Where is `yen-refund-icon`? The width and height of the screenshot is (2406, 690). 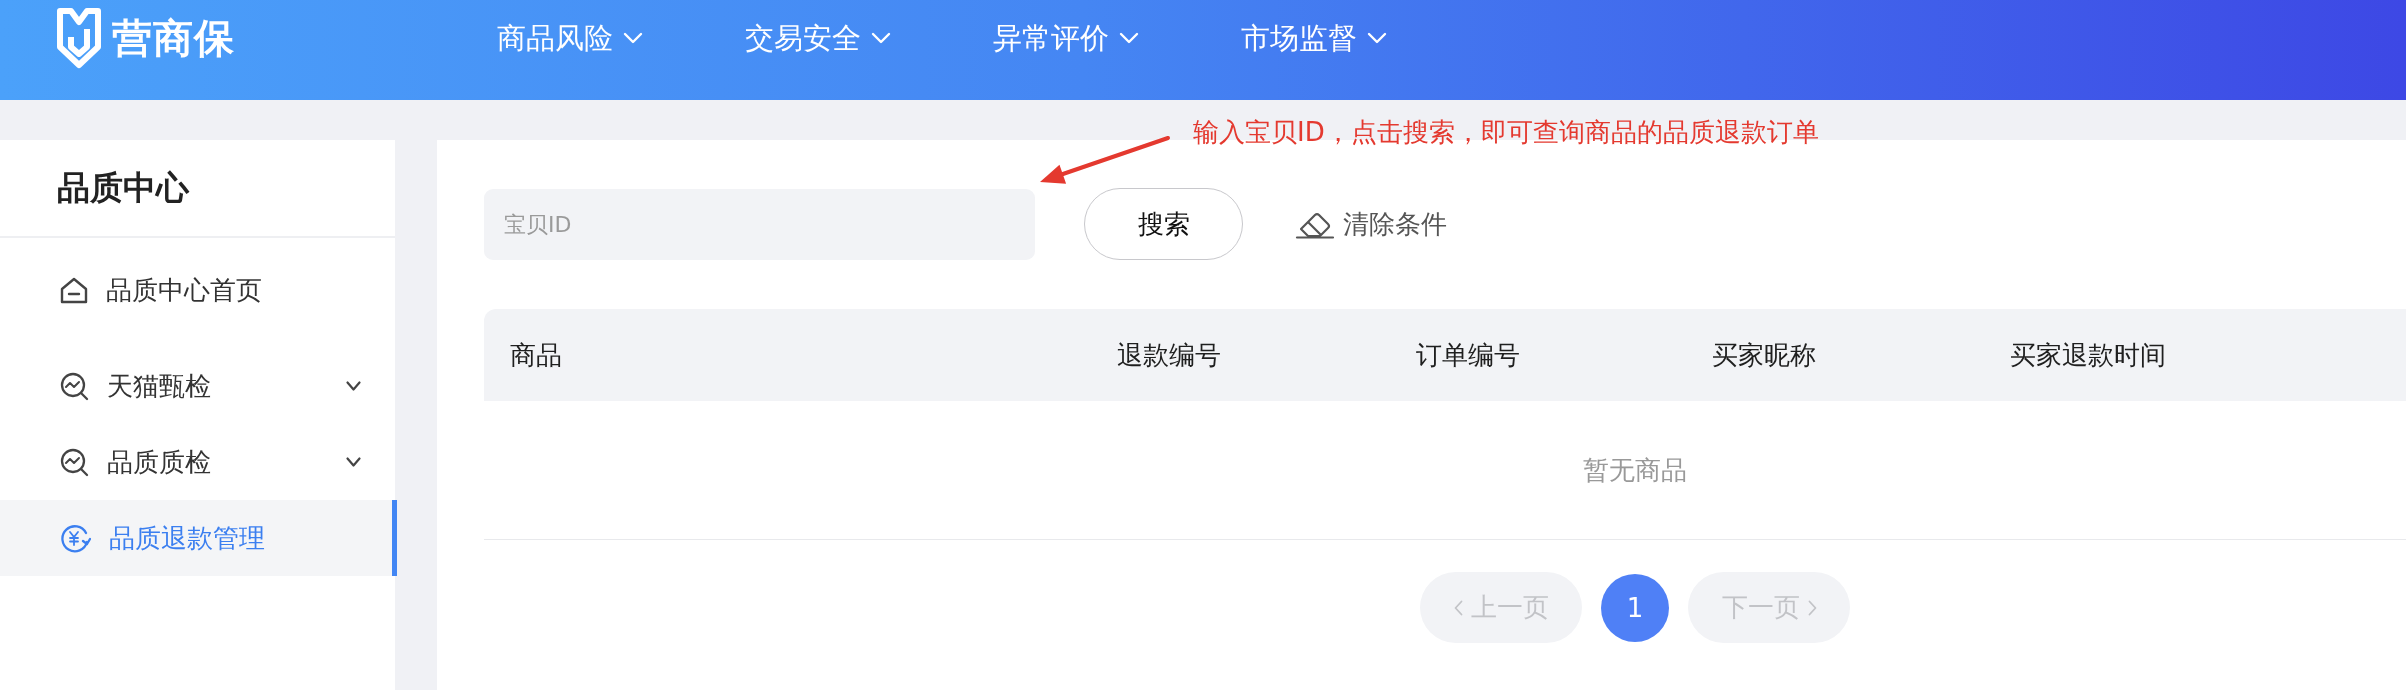
yen-refund-icon is located at coordinates (75, 538).